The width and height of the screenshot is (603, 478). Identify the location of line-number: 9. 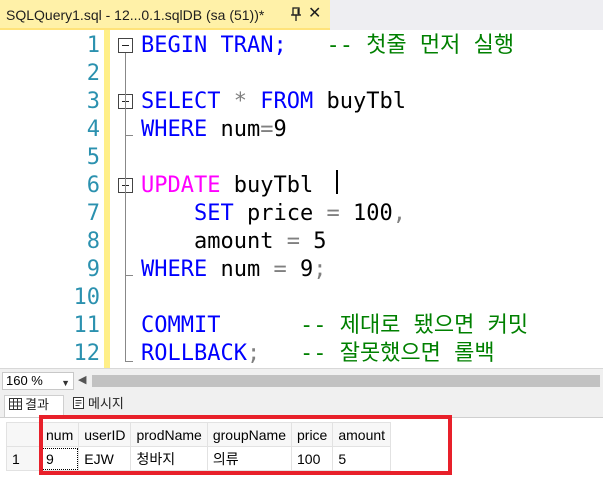
(93, 269).